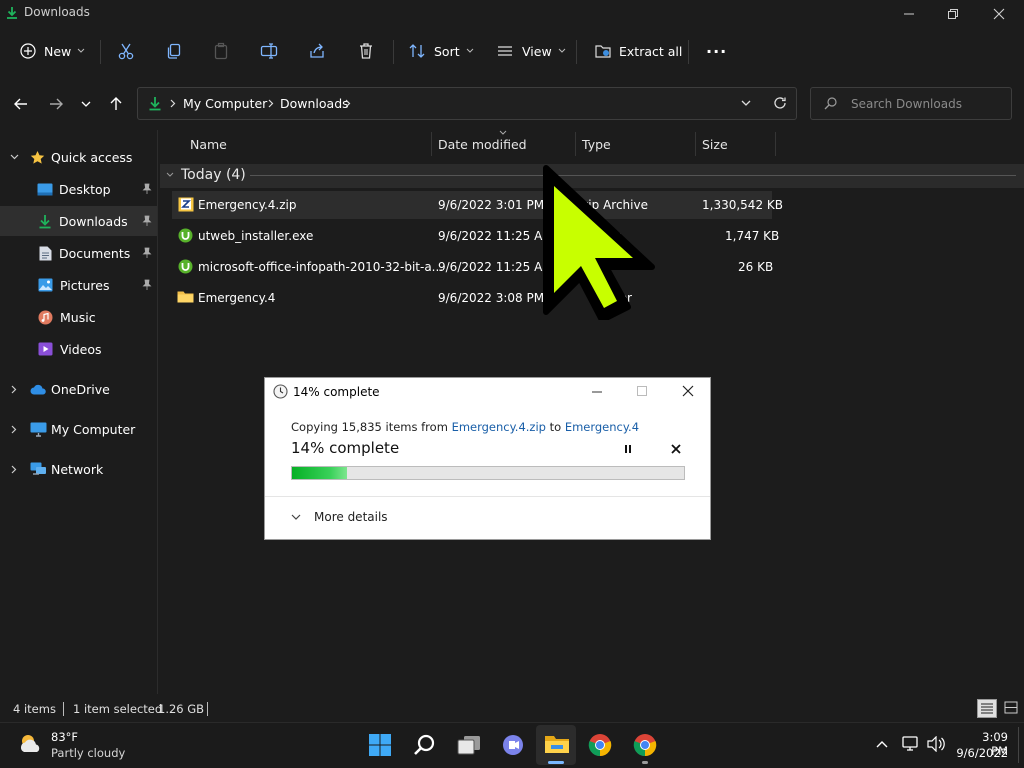  Describe the element at coordinates (746, 103) in the screenshot. I see `address-history-dropdown` at that location.